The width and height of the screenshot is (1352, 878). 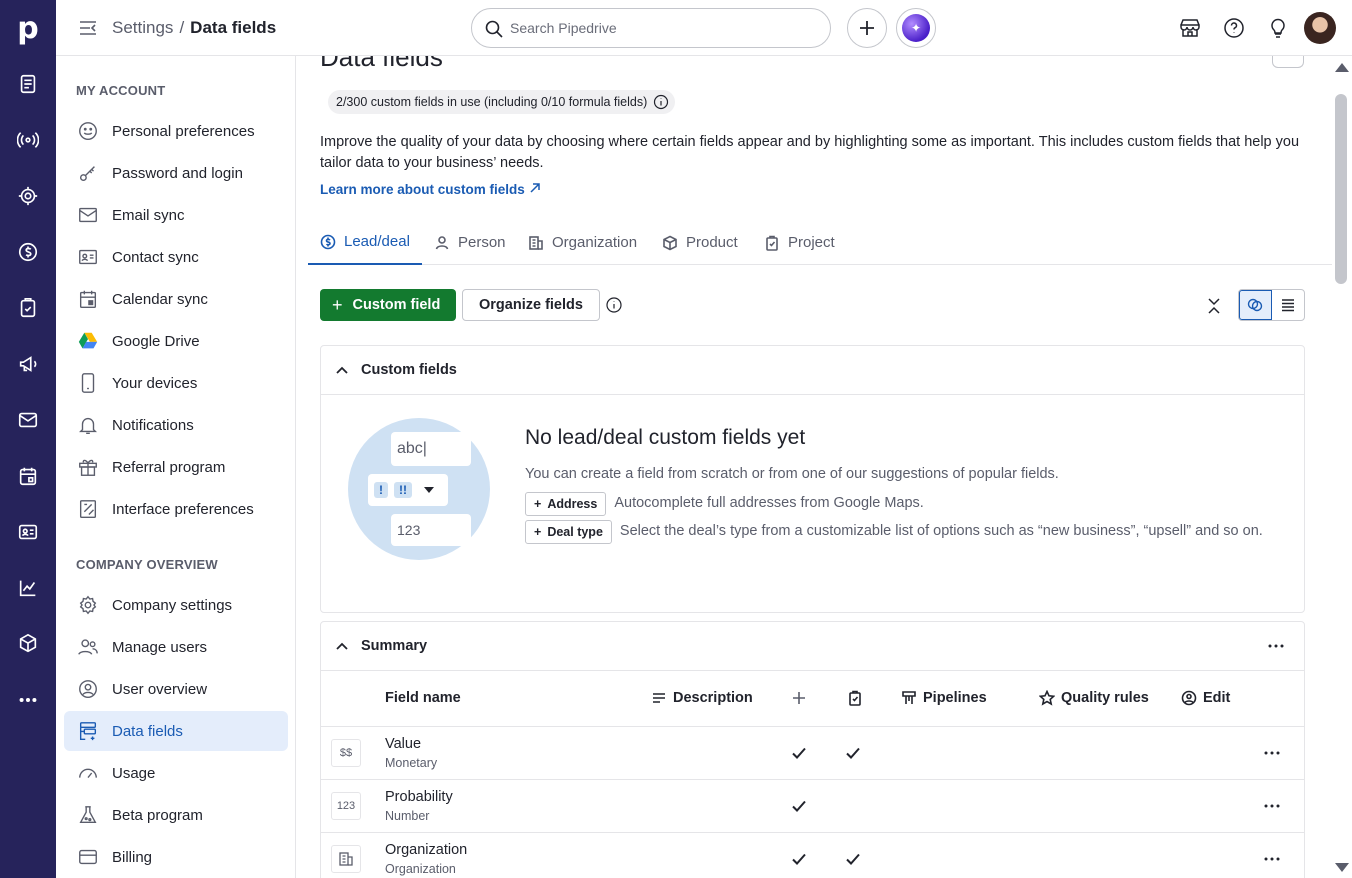 What do you see at coordinates (1255, 305) in the screenshot?
I see `grouped-view-button` at bounding box center [1255, 305].